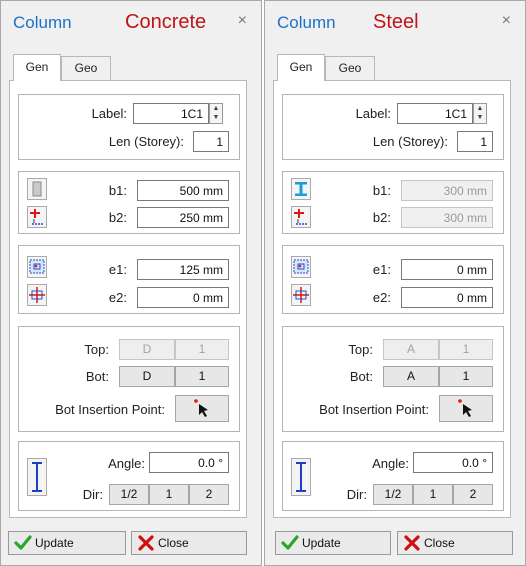 The width and height of the screenshot is (526, 566). Describe the element at coordinates (183, 190) in the screenshot. I see `b1-input` at that location.